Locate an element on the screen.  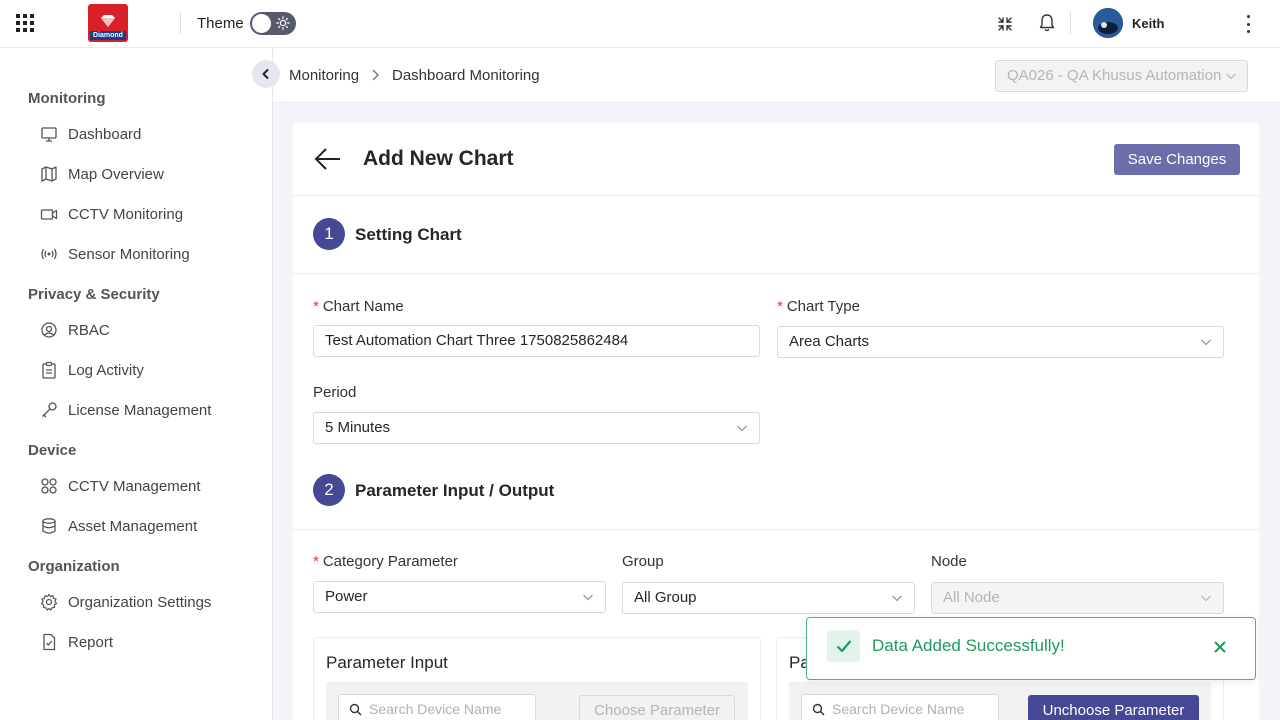
sidebar-item-log-activity: Log Activity is located at coordinates (92, 370).